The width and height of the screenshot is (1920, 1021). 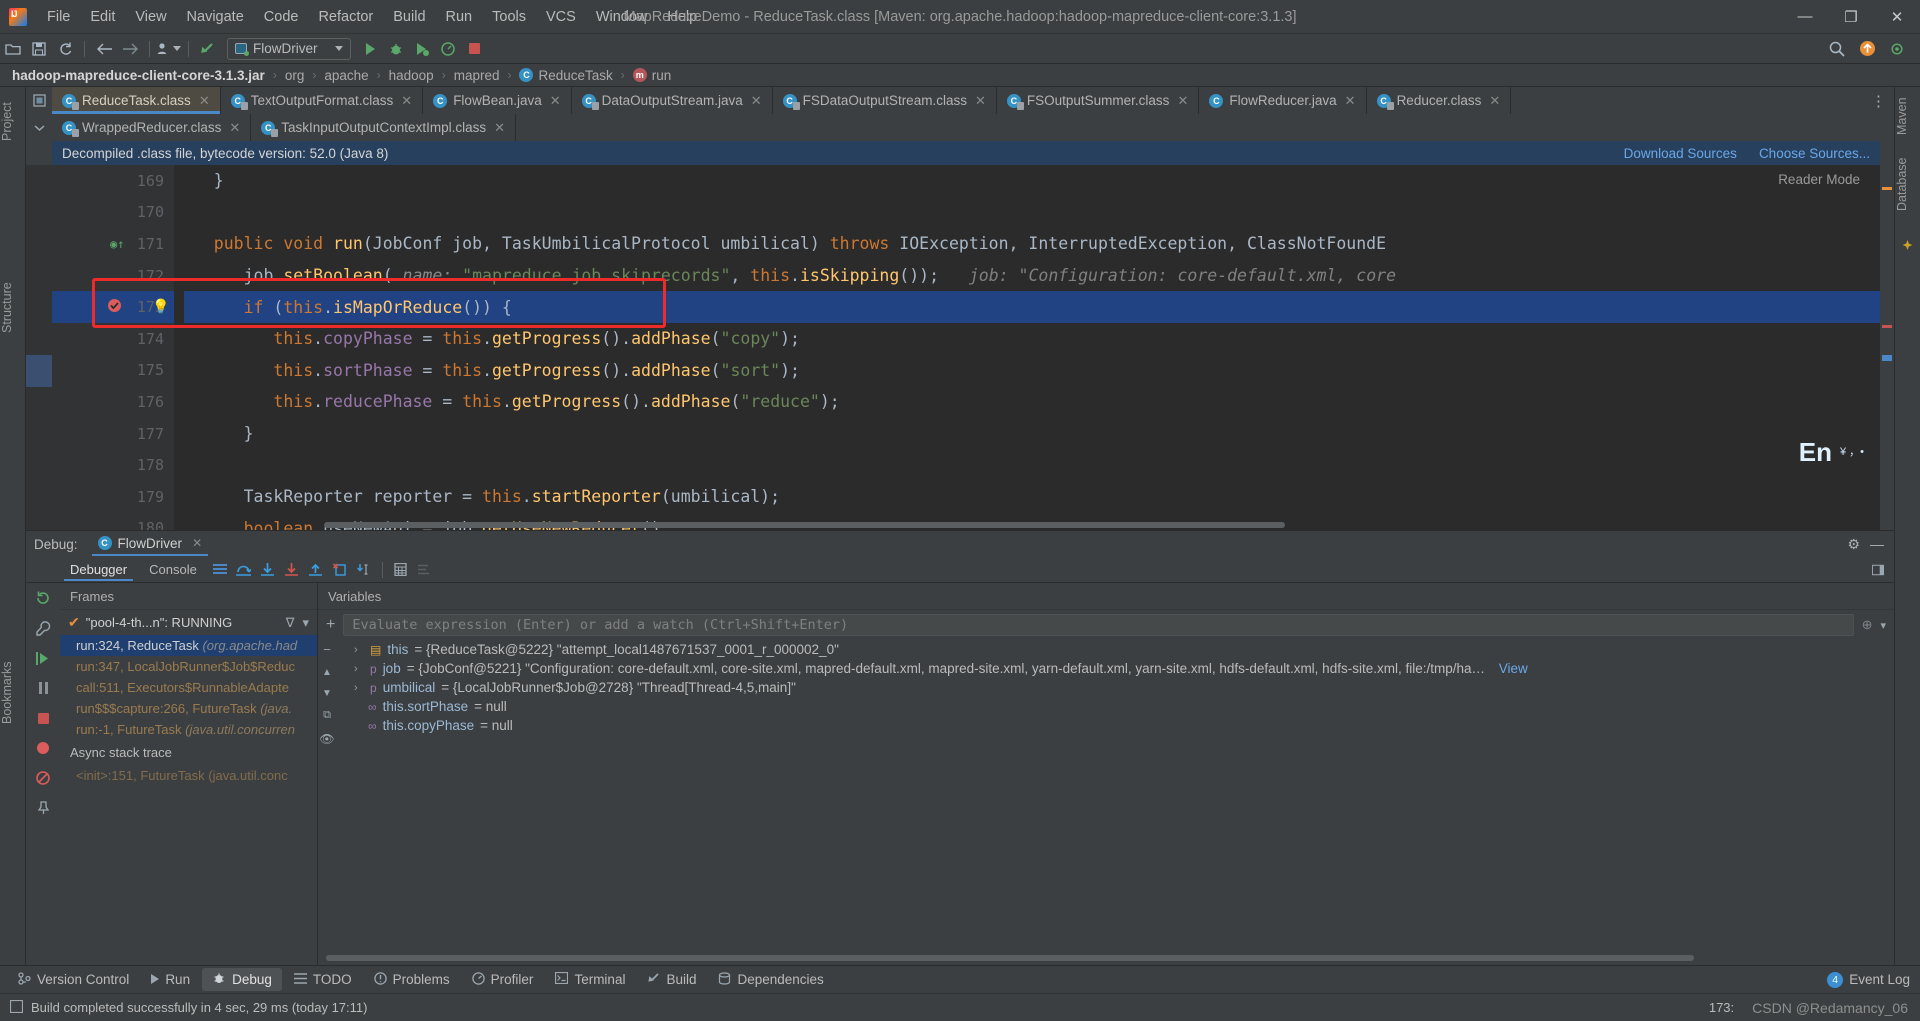 What do you see at coordinates (295, 75) in the screenshot?
I see `breadcrumb-org: org` at bounding box center [295, 75].